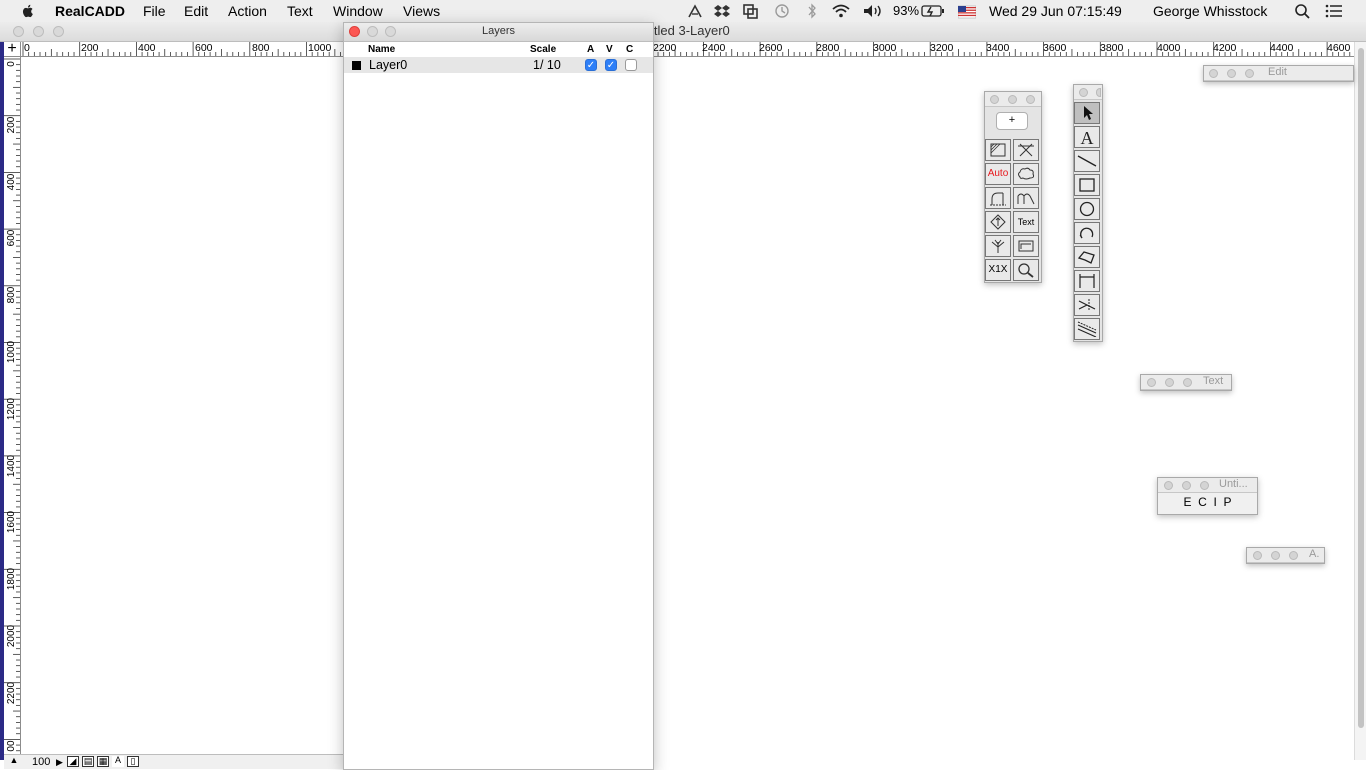  I want to click on layout-icon: ▦, so click(103, 761).